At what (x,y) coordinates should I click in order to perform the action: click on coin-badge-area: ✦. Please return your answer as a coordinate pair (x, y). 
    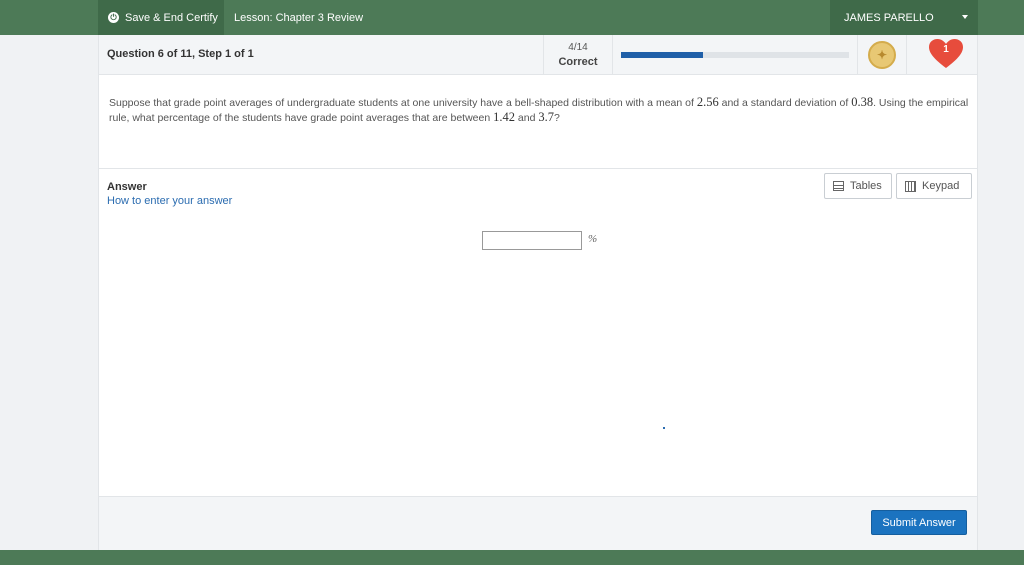
    Looking at the image, I should click on (882, 55).